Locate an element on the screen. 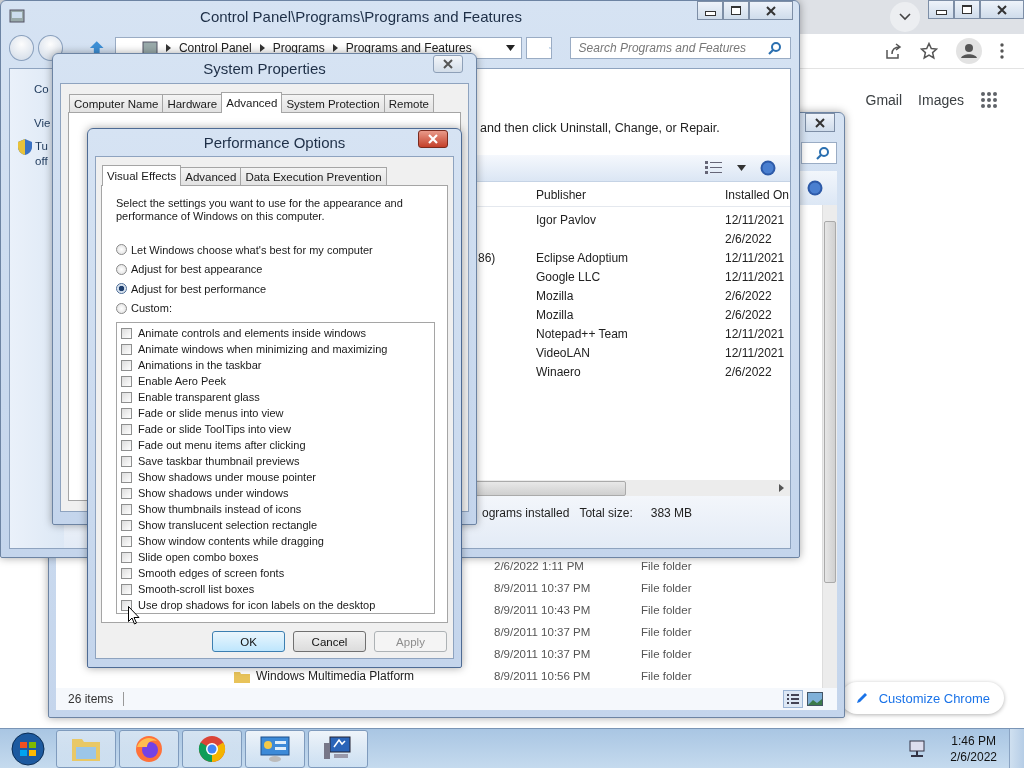  header-link: Images is located at coordinates (941, 100).